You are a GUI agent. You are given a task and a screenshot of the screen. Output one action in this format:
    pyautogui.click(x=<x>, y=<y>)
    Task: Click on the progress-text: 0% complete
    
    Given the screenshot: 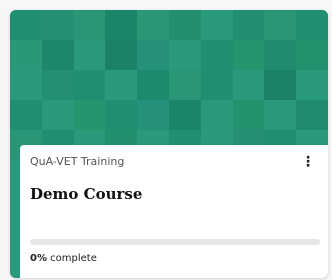 What is the action you would take?
    pyautogui.click(x=63, y=258)
    